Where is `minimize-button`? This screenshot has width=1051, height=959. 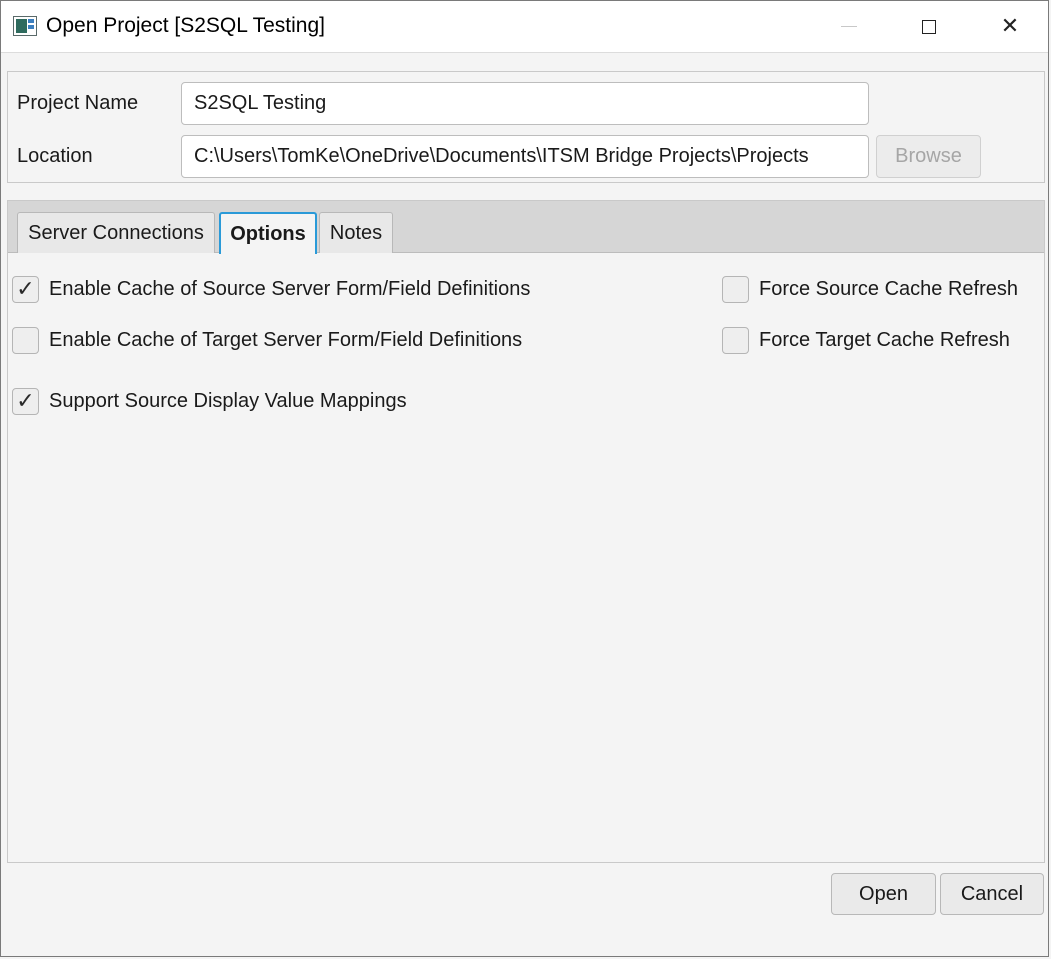
minimize-button is located at coordinates (849, 26).